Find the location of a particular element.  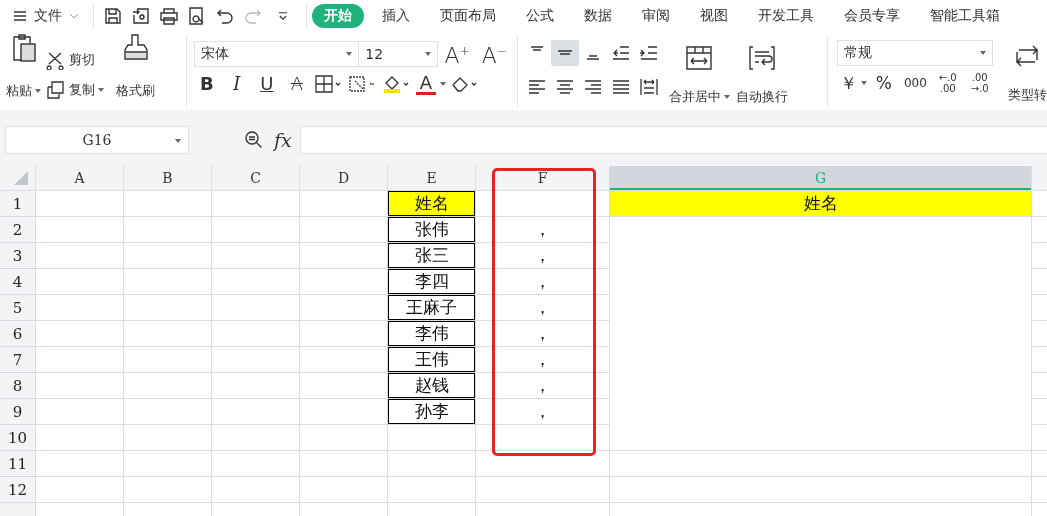

menu-icon is located at coordinates (20, 16).